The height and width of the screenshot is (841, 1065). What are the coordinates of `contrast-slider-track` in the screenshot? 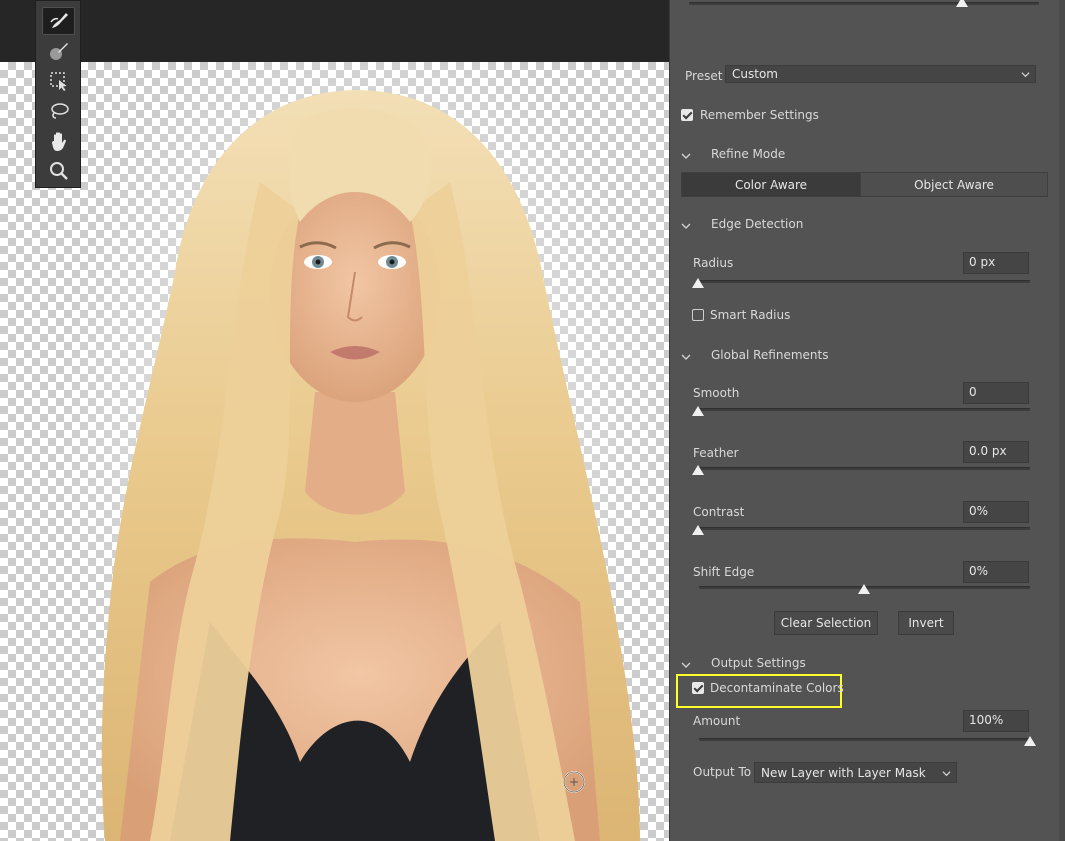 It's located at (863, 528).